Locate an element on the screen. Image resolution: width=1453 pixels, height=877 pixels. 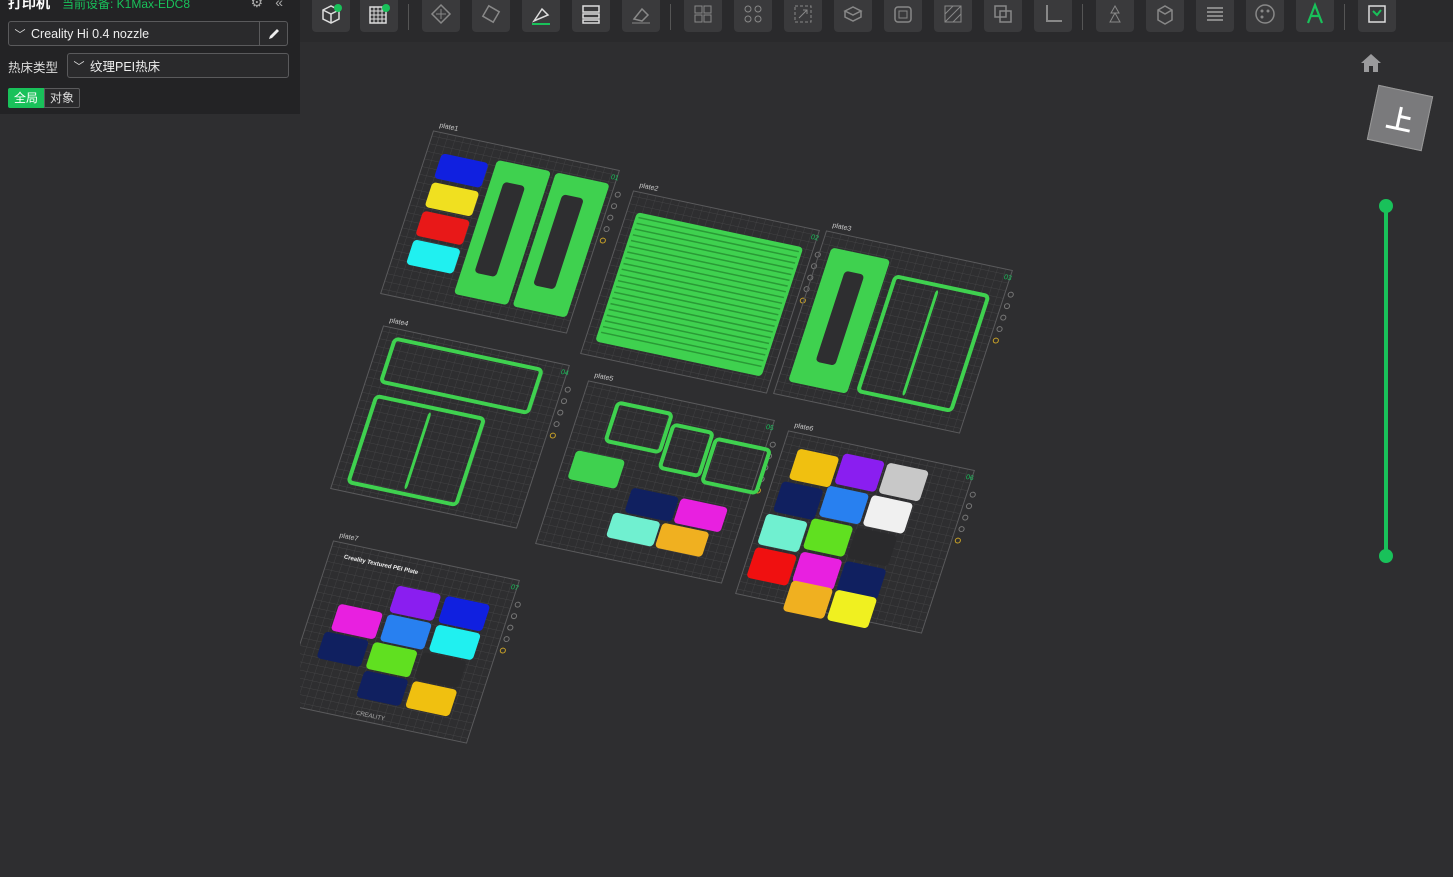
hollow-icon is located at coordinates (903, 14).